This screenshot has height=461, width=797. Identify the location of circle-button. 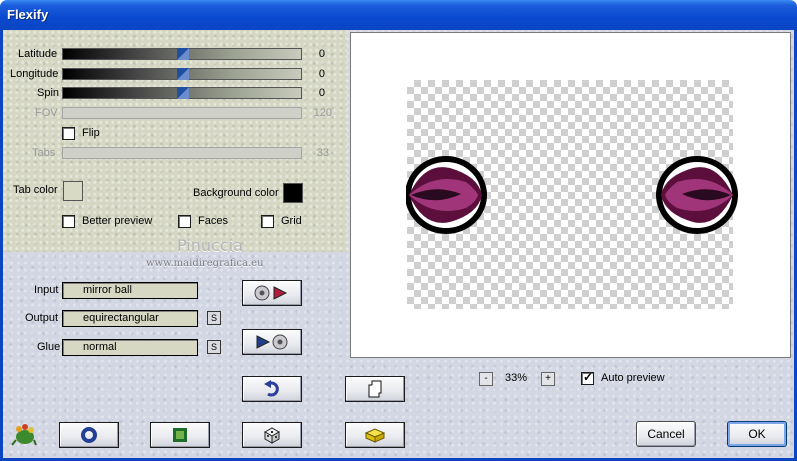
(89, 435).